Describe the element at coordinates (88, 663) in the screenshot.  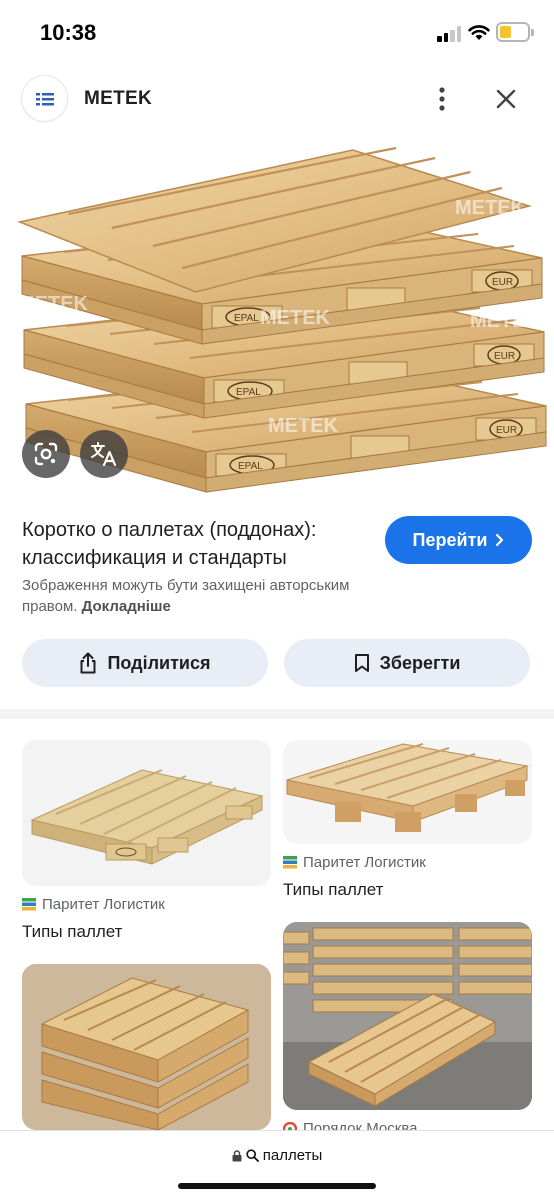
I see `share-icon` at that location.